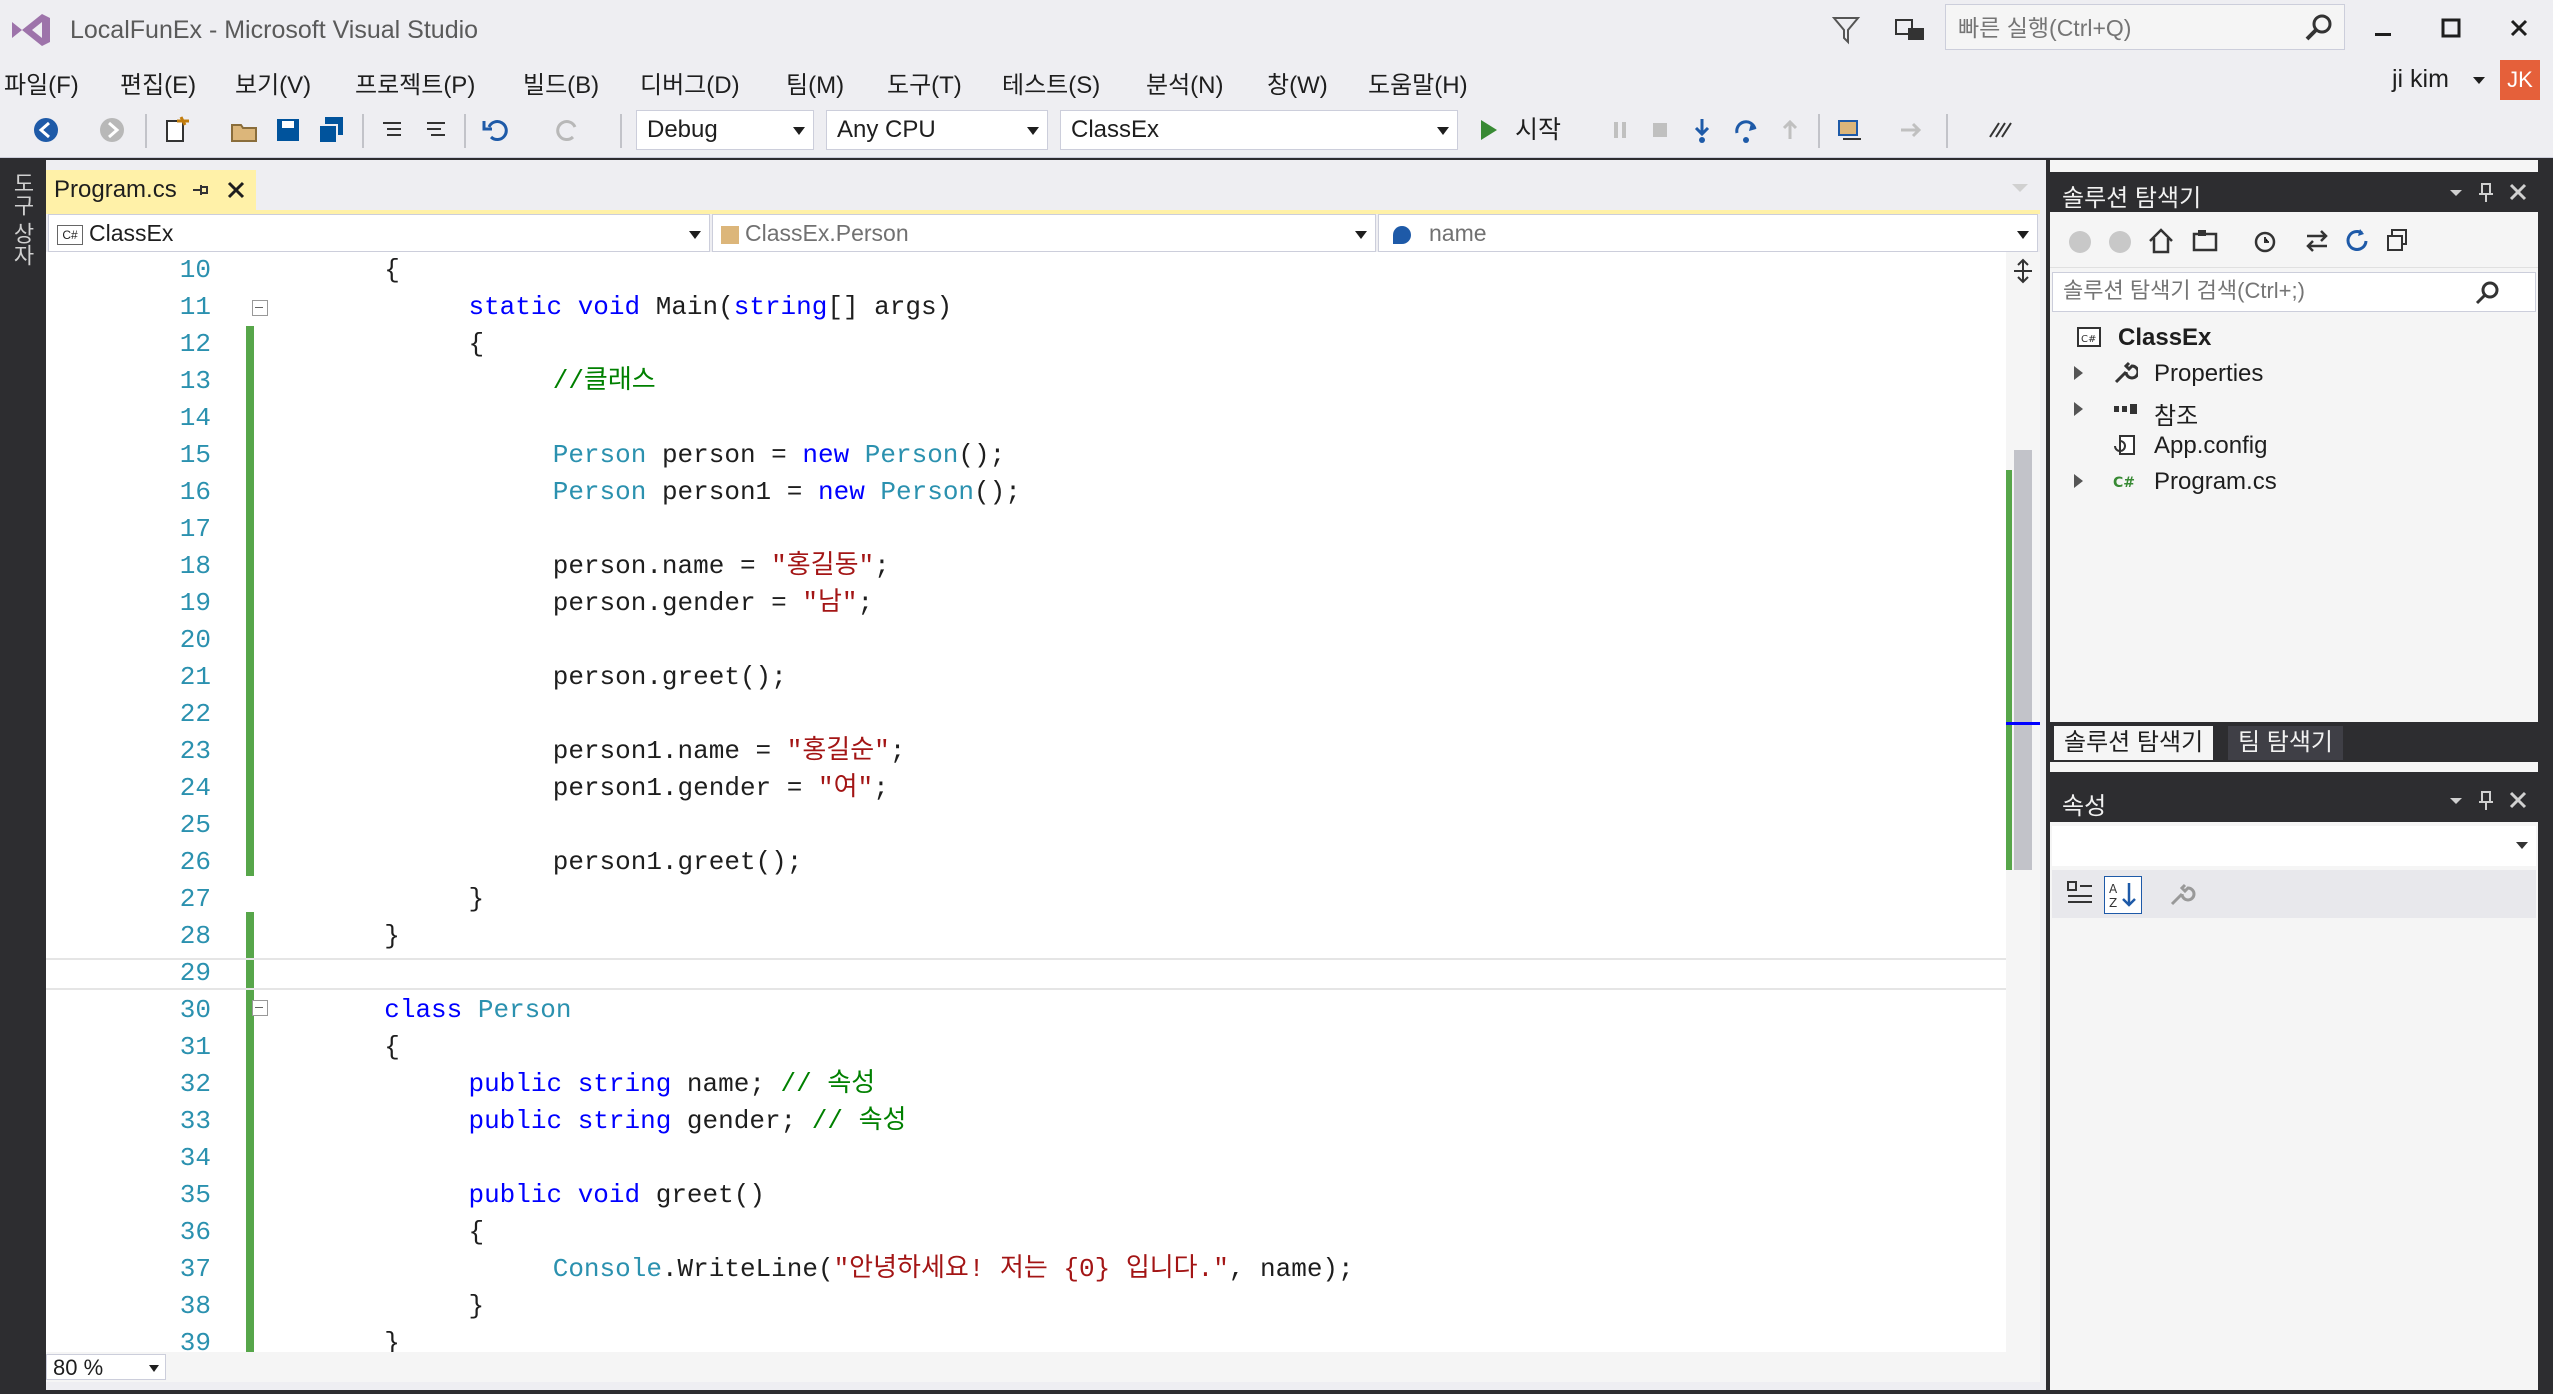  I want to click on menu-view: 보기(V), so click(273, 82).